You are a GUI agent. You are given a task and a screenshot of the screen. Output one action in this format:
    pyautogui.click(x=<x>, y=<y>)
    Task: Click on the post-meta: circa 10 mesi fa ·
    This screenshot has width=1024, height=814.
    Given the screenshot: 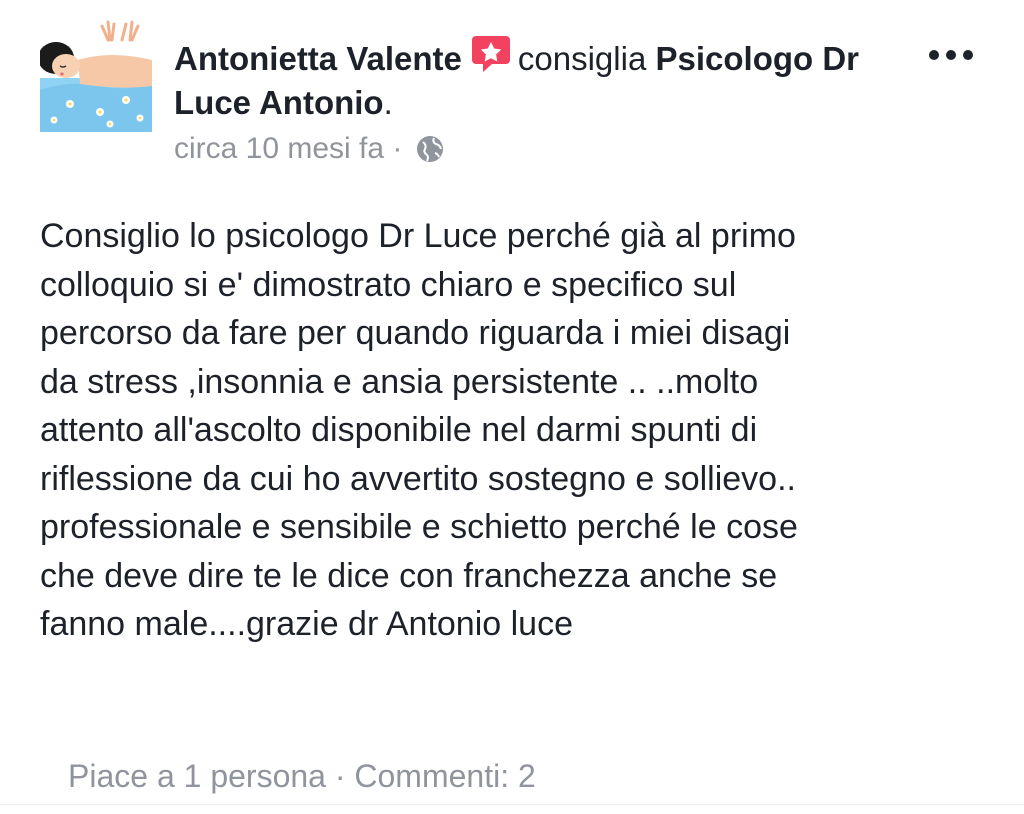 What is the action you would take?
    pyautogui.click(x=309, y=149)
    